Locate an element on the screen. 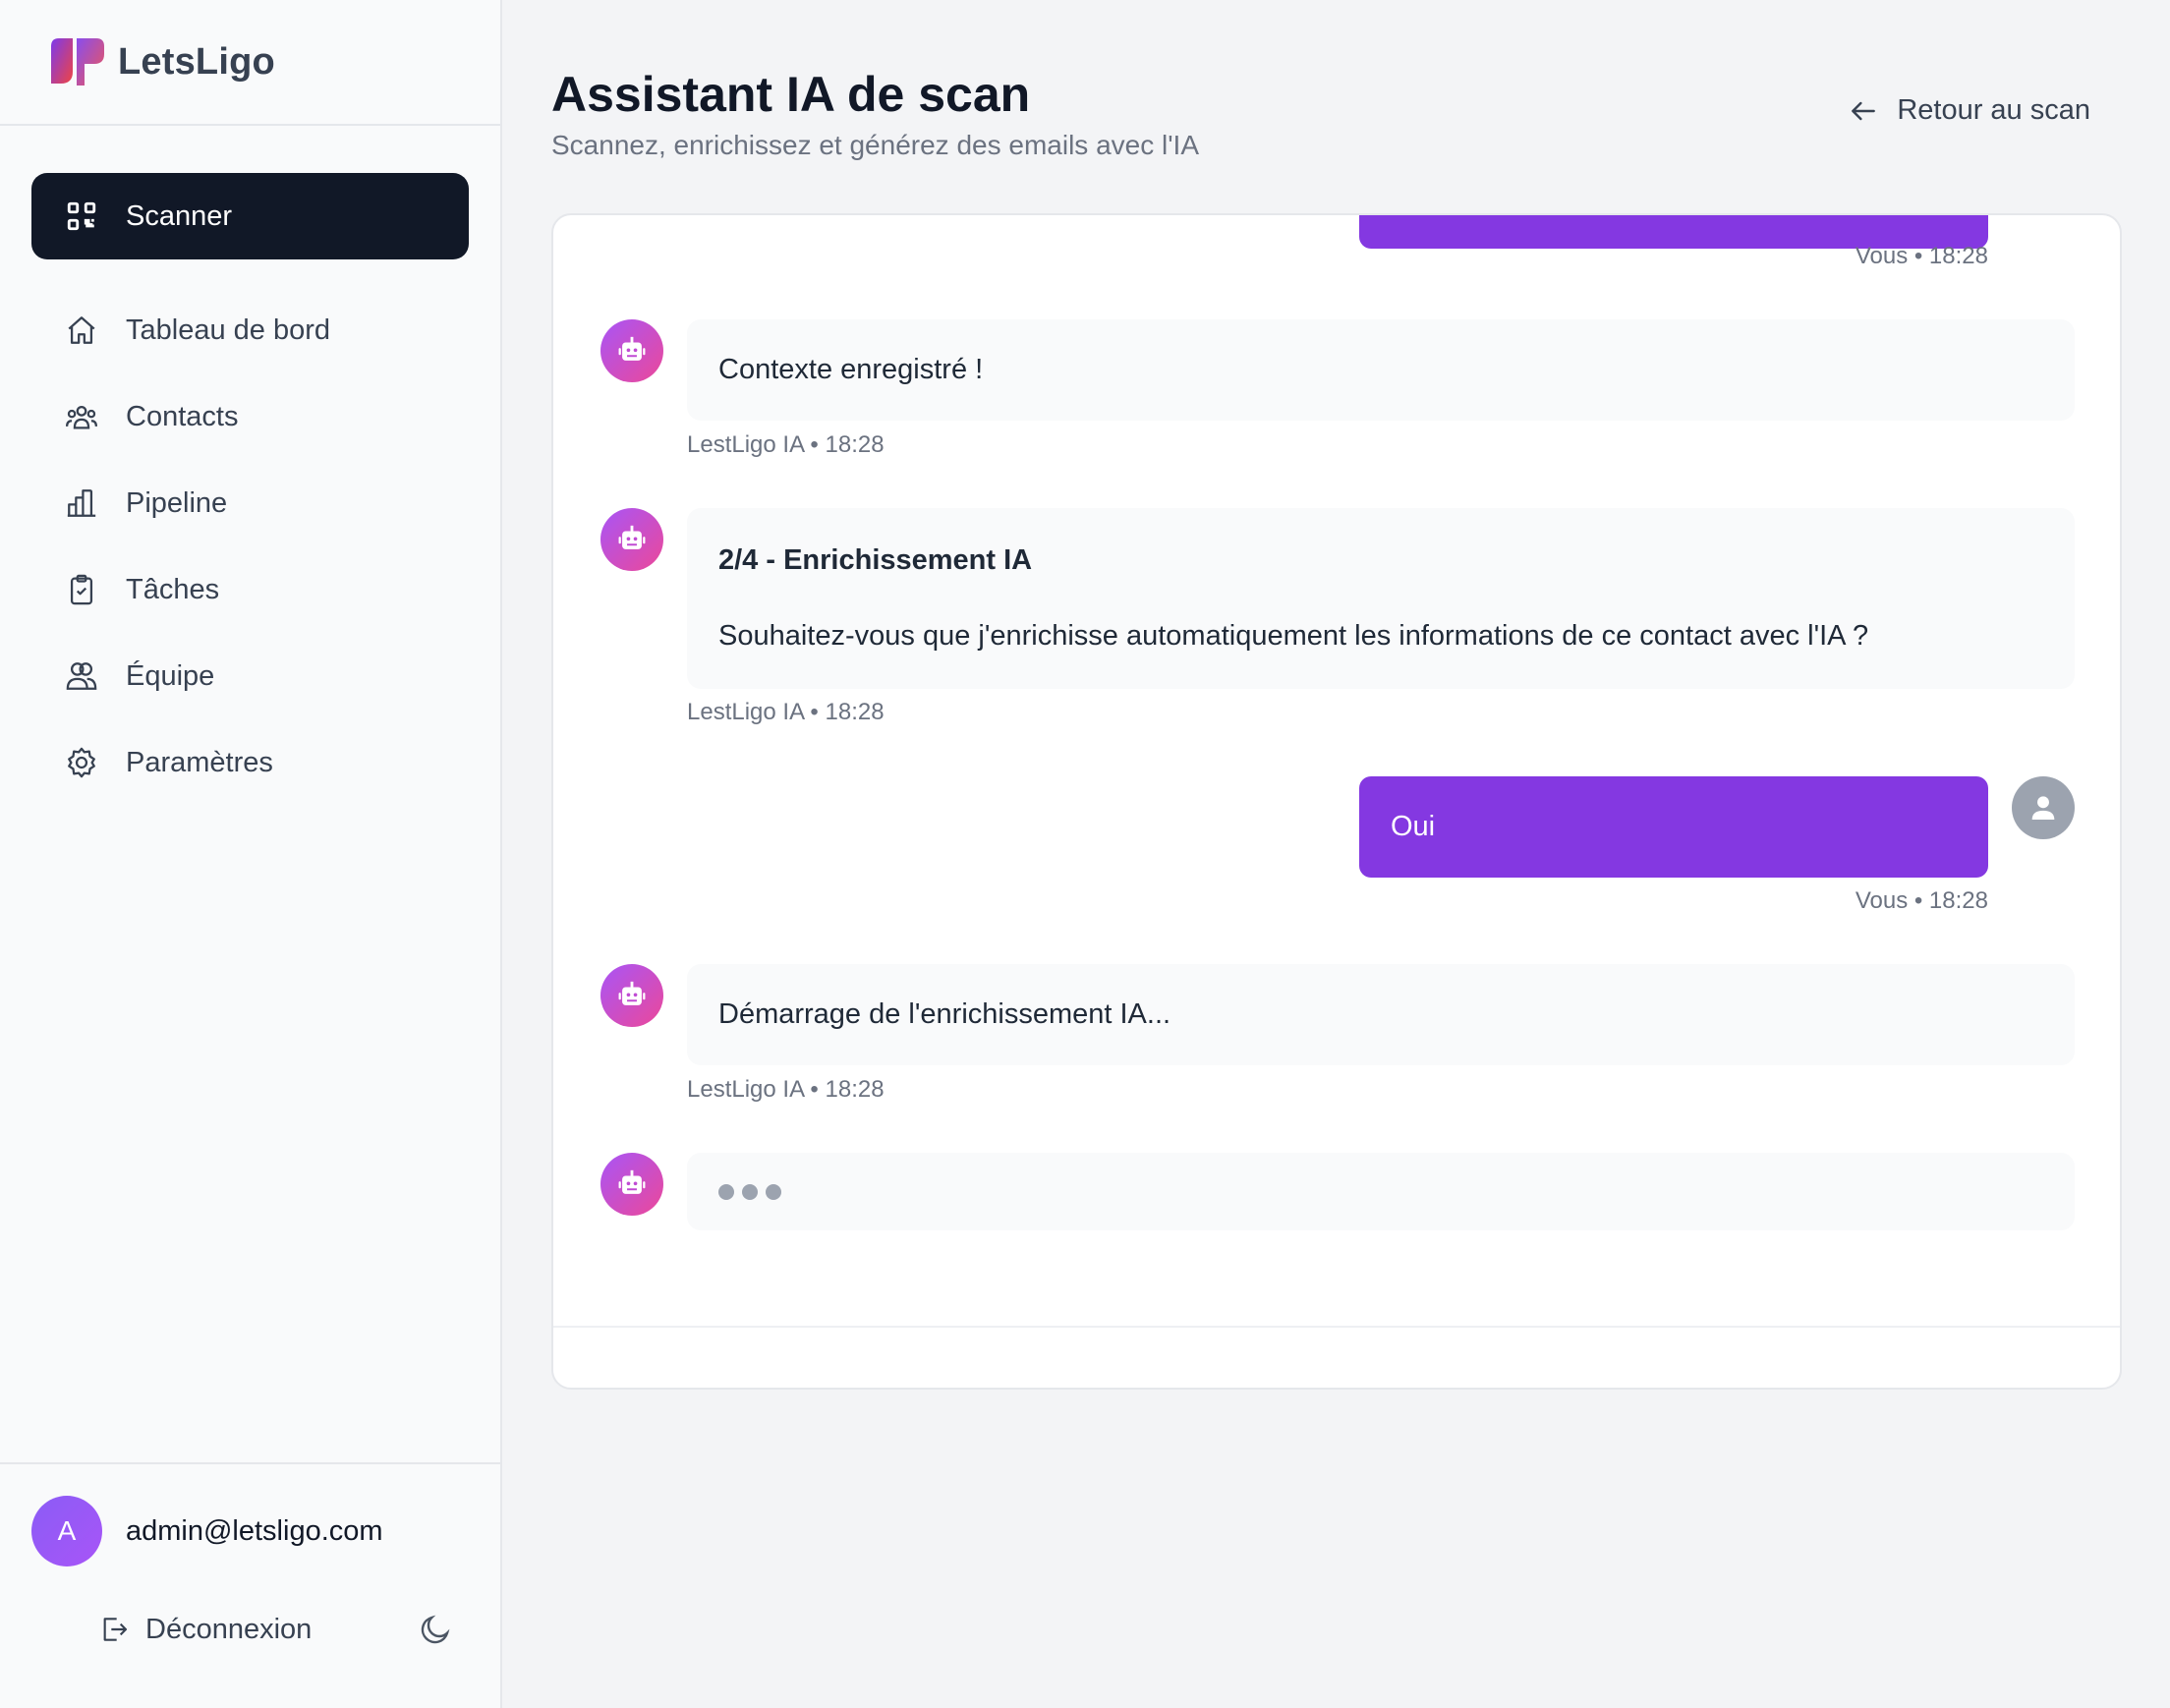 This screenshot has width=2170, height=1708. logout-button: Déconnexion is located at coordinates (205, 1630).